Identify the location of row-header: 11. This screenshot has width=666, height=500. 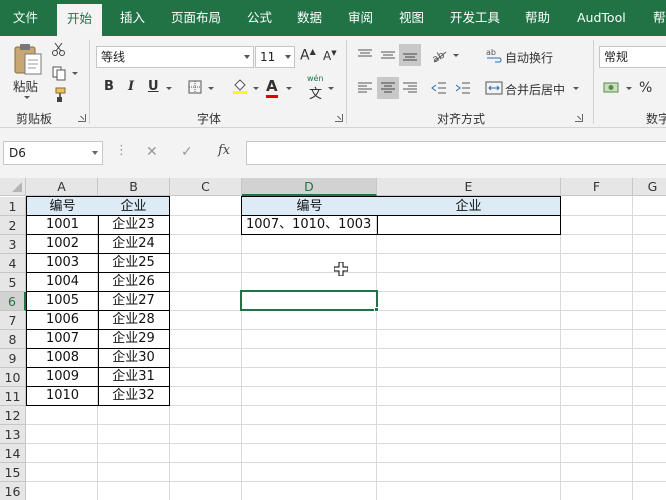
(13, 396).